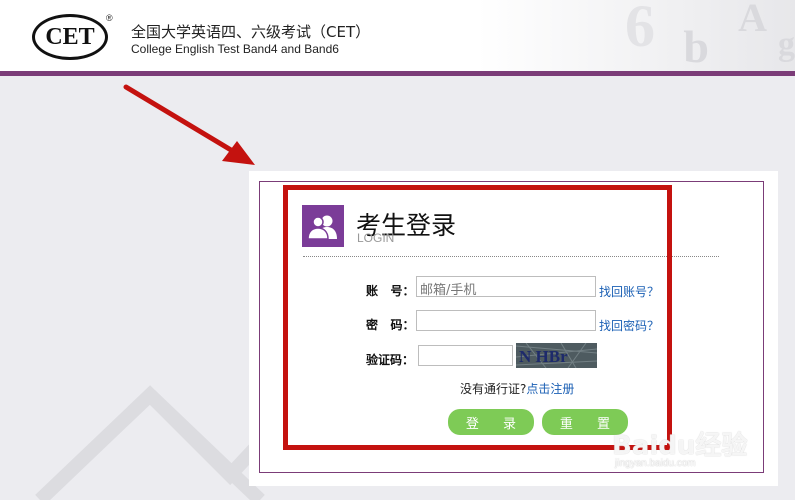 This screenshot has height=500, width=795. Describe the element at coordinates (680, 446) in the screenshot. I see `baidu-watermark: Baidu经验` at that location.